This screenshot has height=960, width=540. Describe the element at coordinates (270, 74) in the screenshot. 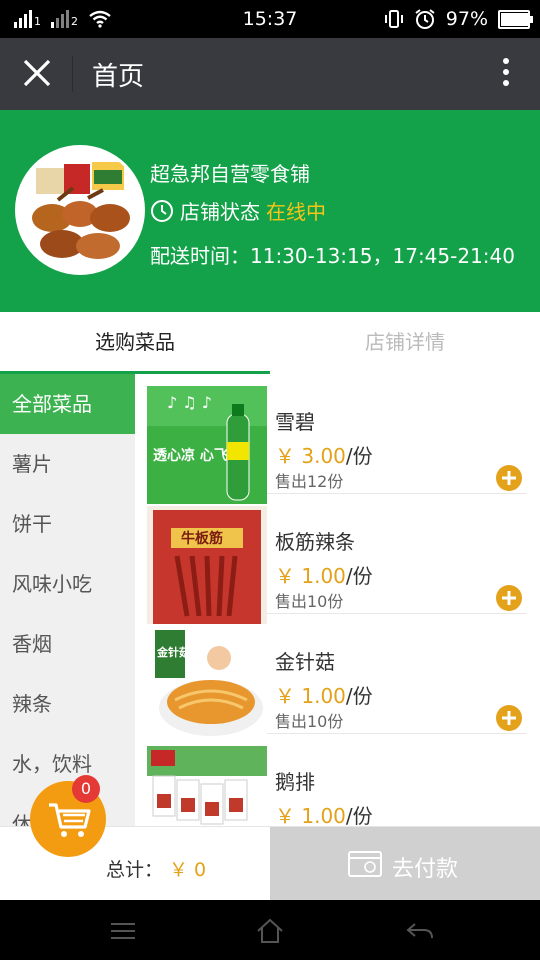

I see `app-bar: 首页` at that location.